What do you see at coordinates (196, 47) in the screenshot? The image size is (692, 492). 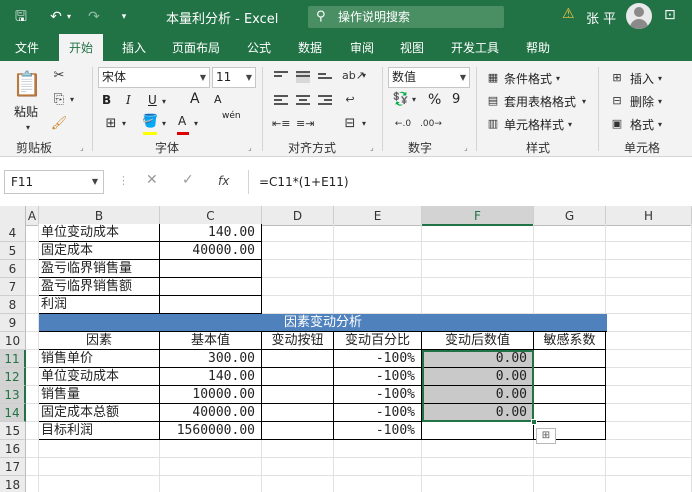 I see `tab-page-layout: 页面布局` at bounding box center [196, 47].